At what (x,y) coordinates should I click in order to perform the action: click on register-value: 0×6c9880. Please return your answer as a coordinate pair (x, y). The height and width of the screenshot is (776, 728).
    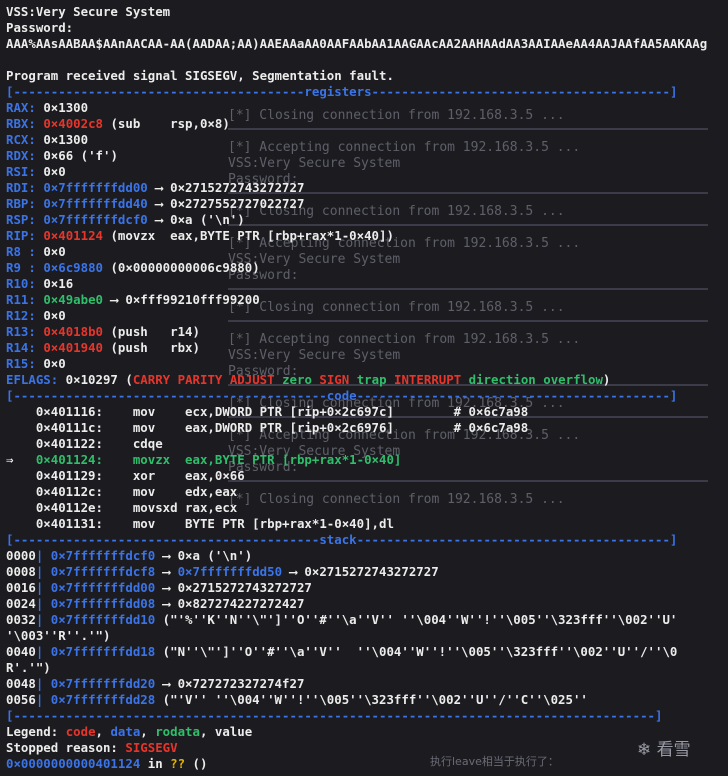
    Looking at the image, I should click on (73, 267).